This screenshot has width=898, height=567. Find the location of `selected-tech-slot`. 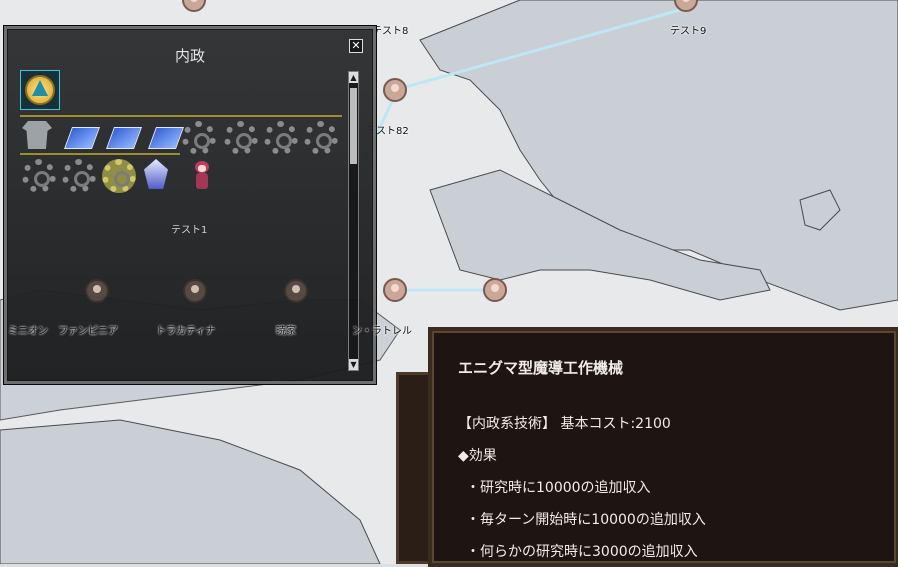

selected-tech-slot is located at coordinates (40, 90).